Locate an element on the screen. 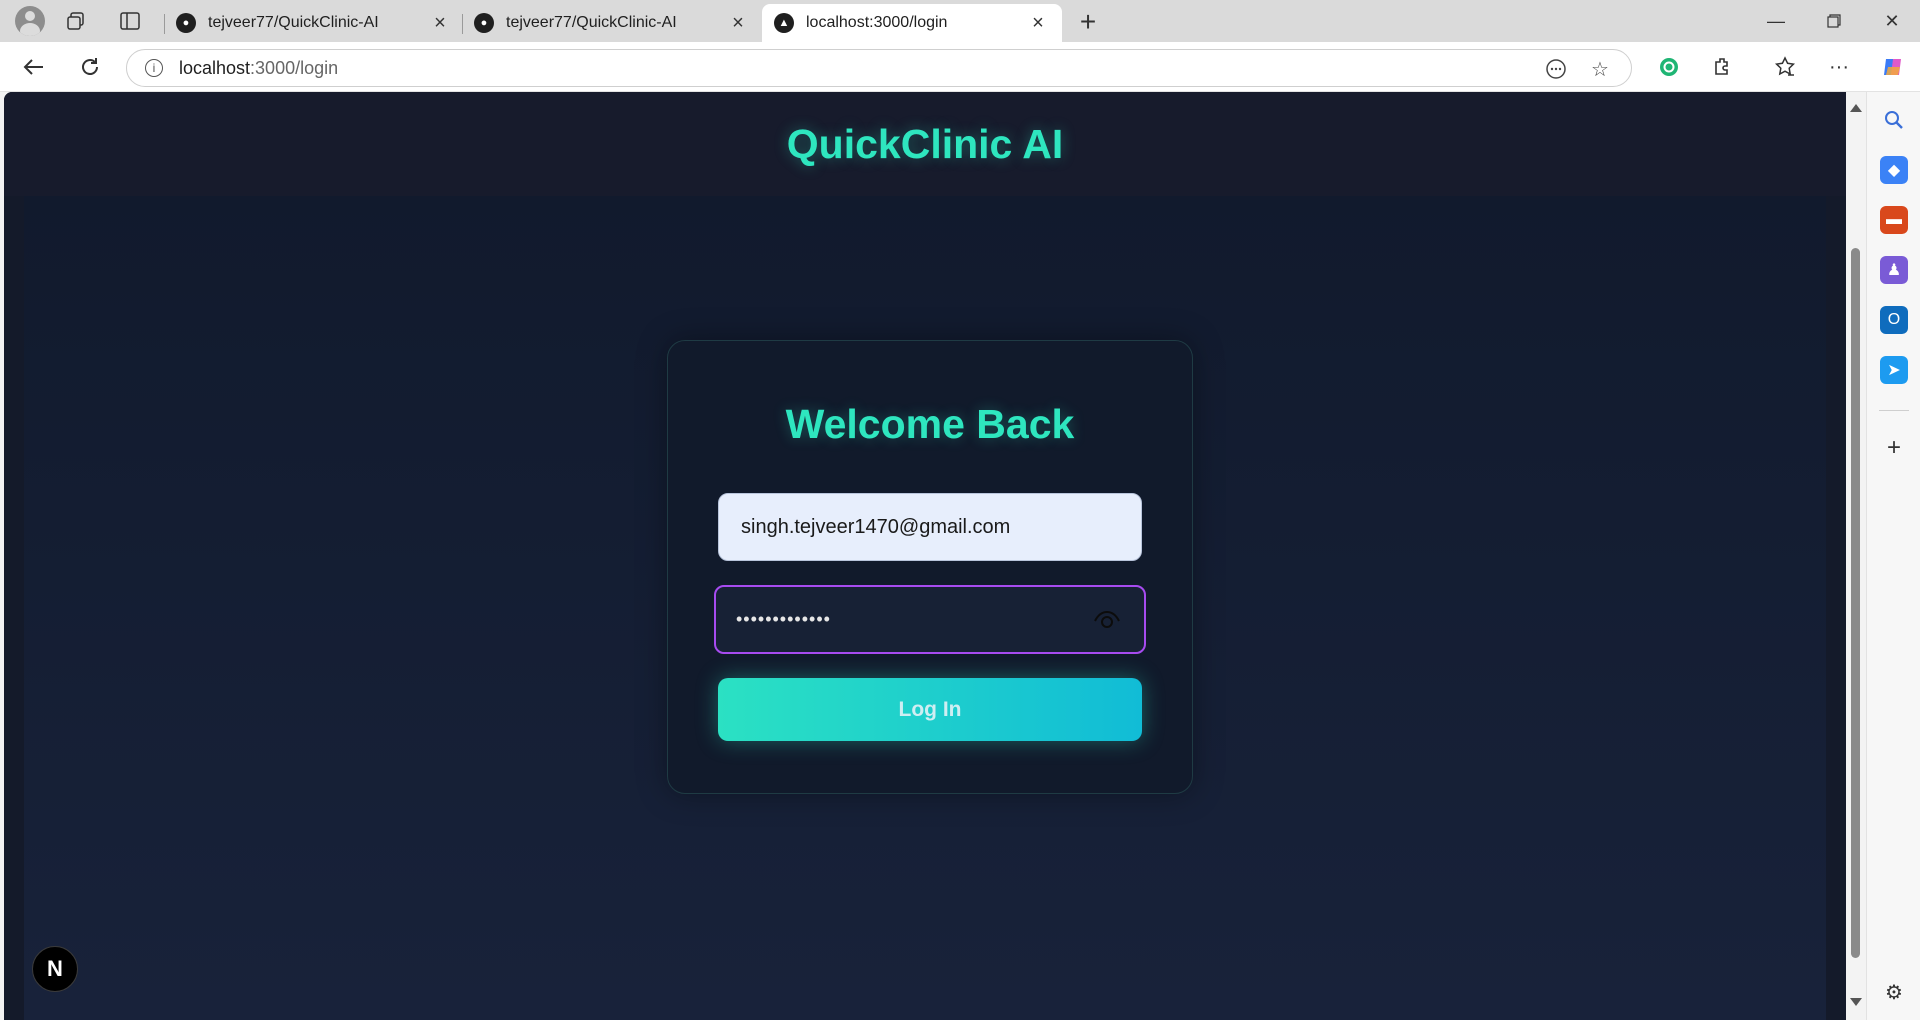  url-host: localhost is located at coordinates (215, 67).